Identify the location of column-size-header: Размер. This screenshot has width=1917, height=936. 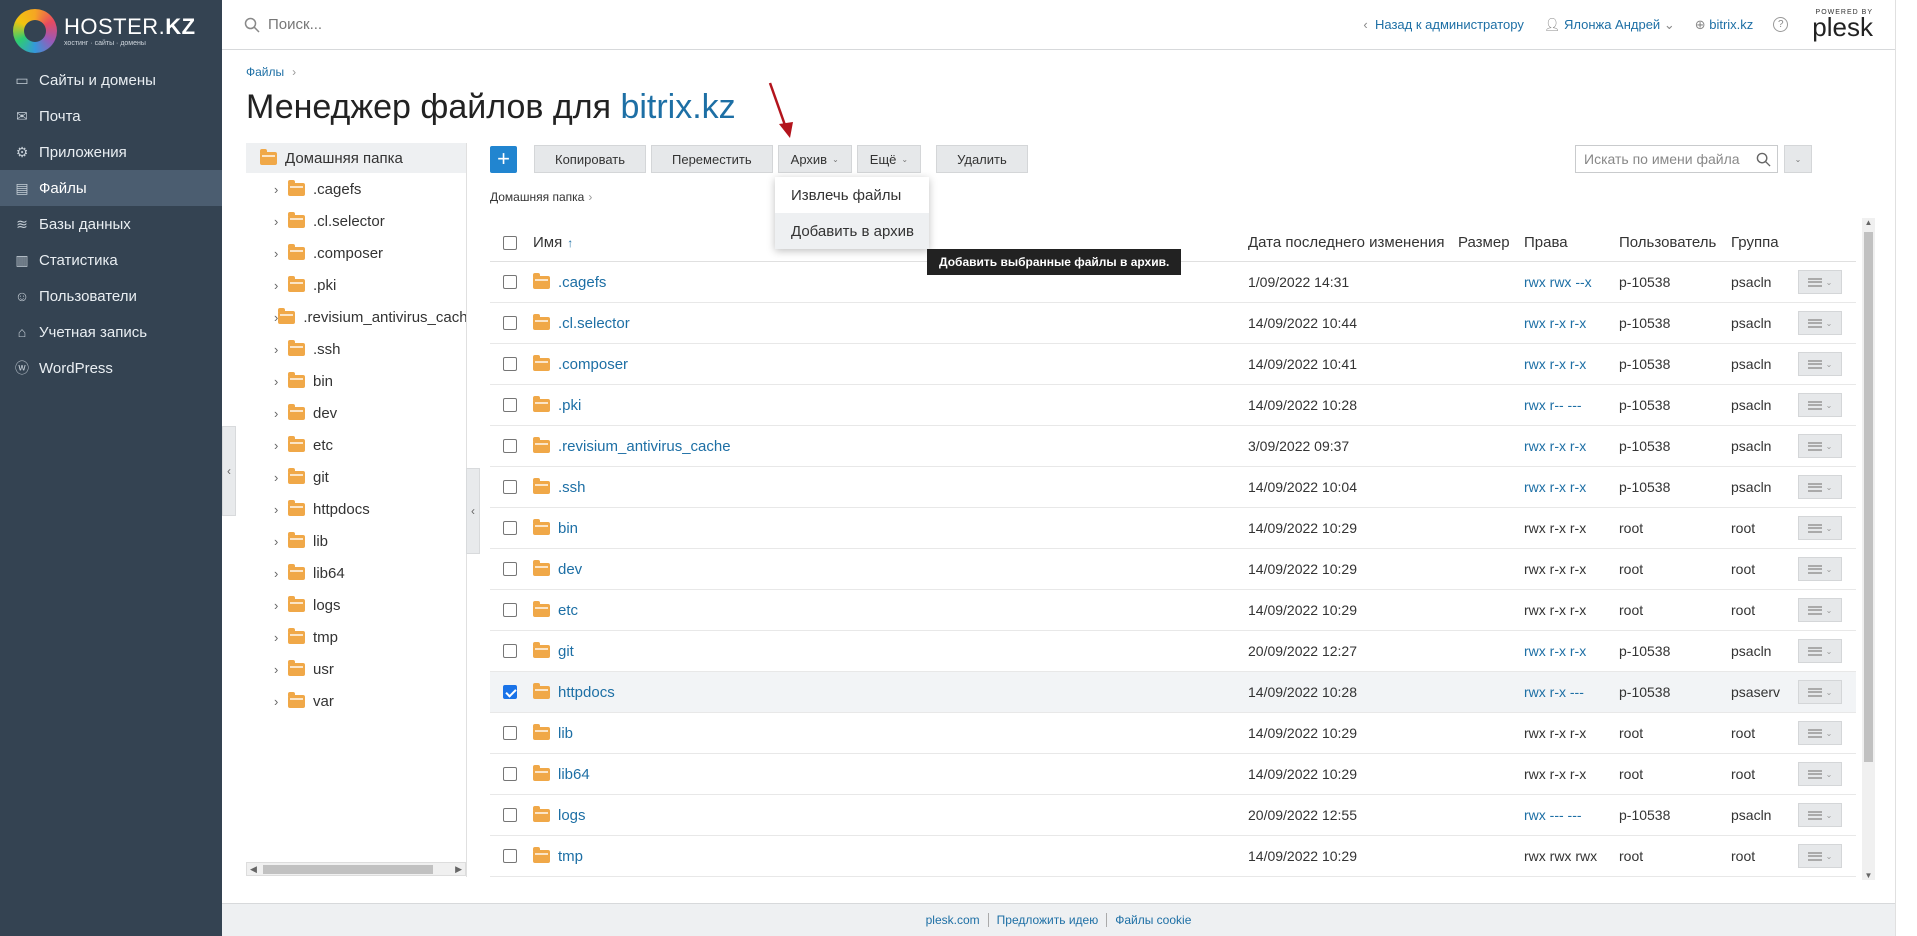
(1491, 242).